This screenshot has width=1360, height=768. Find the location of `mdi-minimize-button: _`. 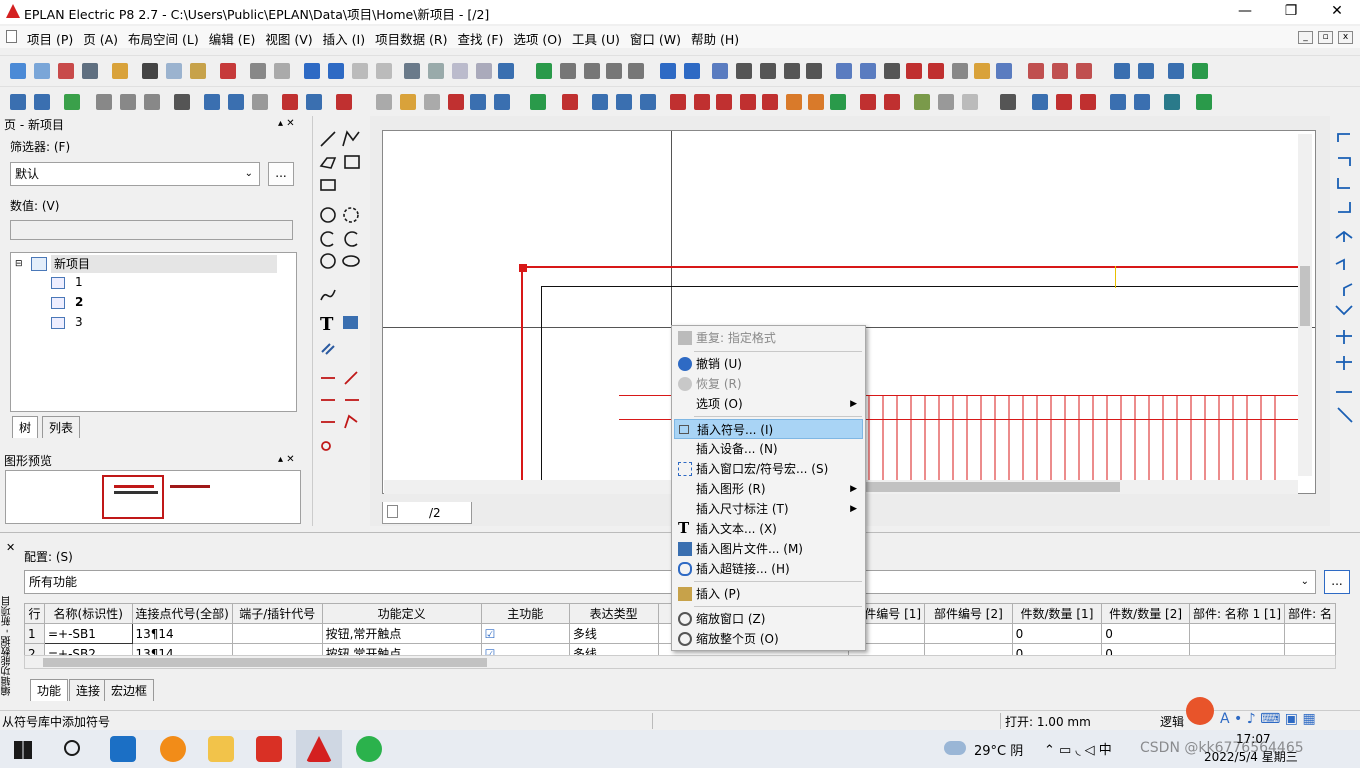

mdi-minimize-button: _ is located at coordinates (1305, 37).